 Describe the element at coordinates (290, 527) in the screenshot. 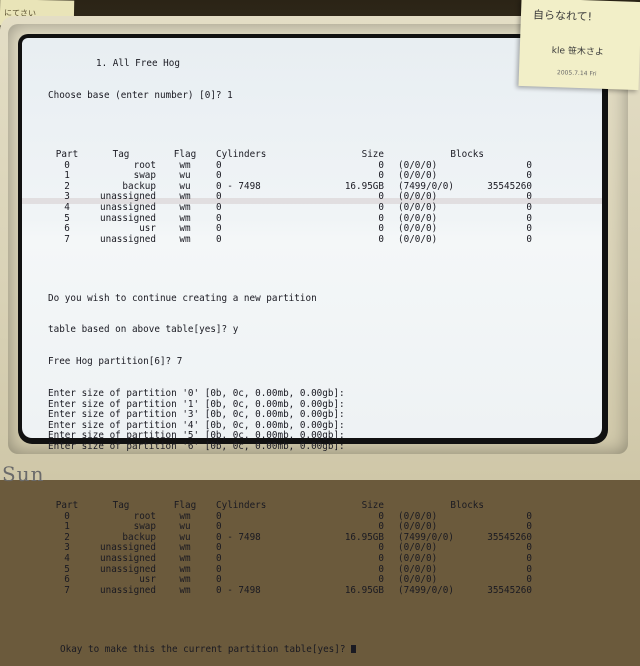

I see `table-row: 1 swap wu 0 0 (0/0/0) 0` at that location.